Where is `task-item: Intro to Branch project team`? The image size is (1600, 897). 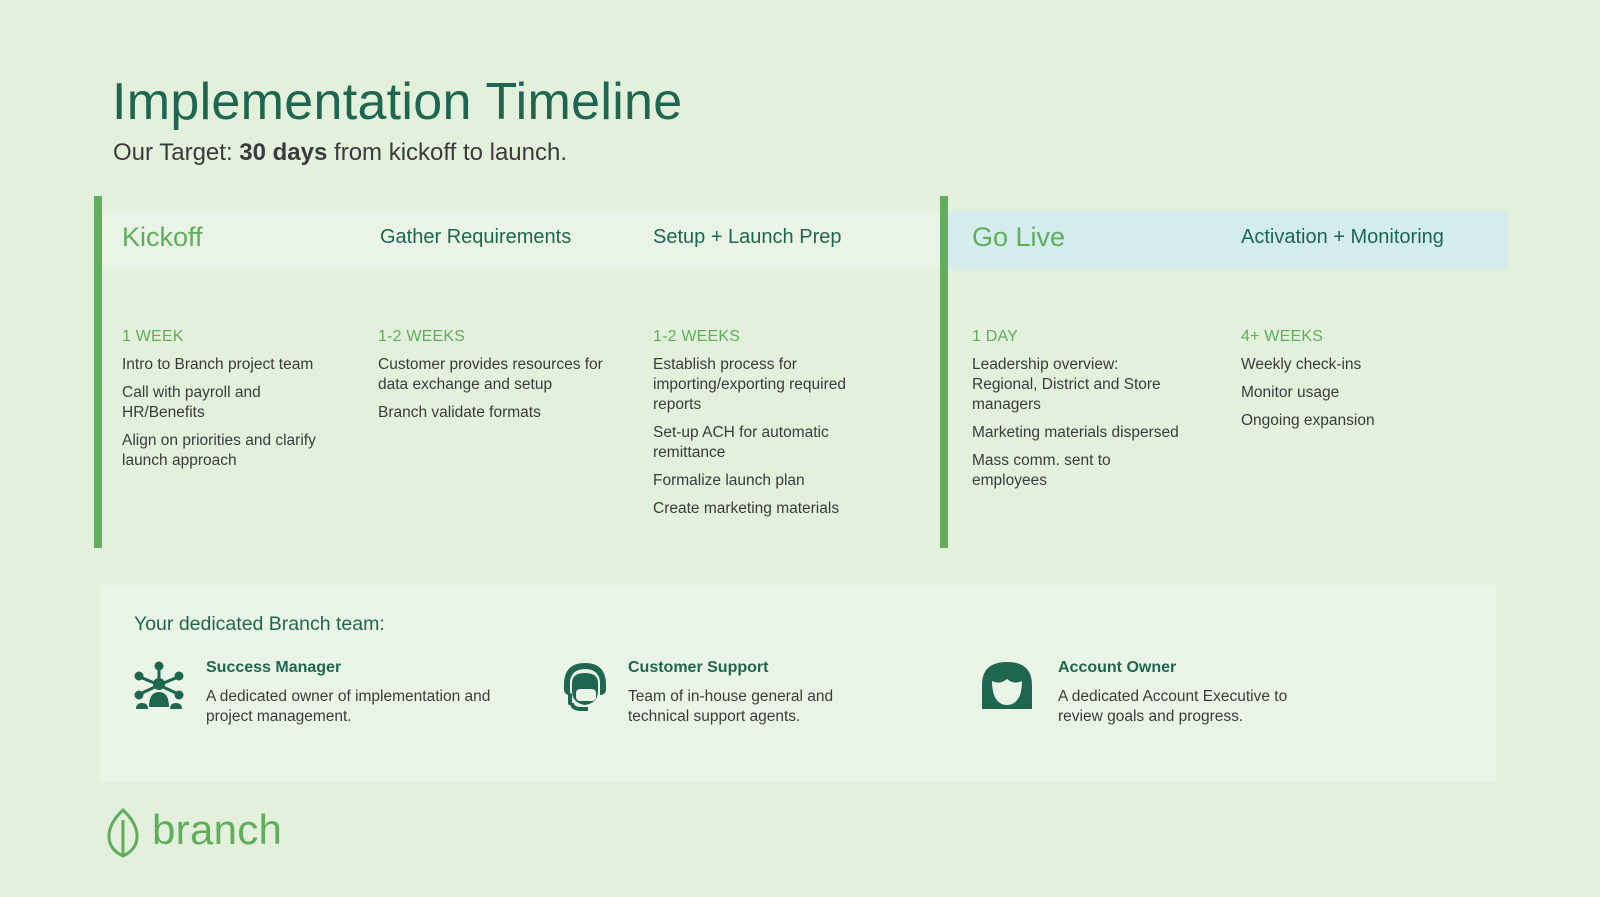
task-item: Intro to Branch project team is located at coordinates (218, 364).